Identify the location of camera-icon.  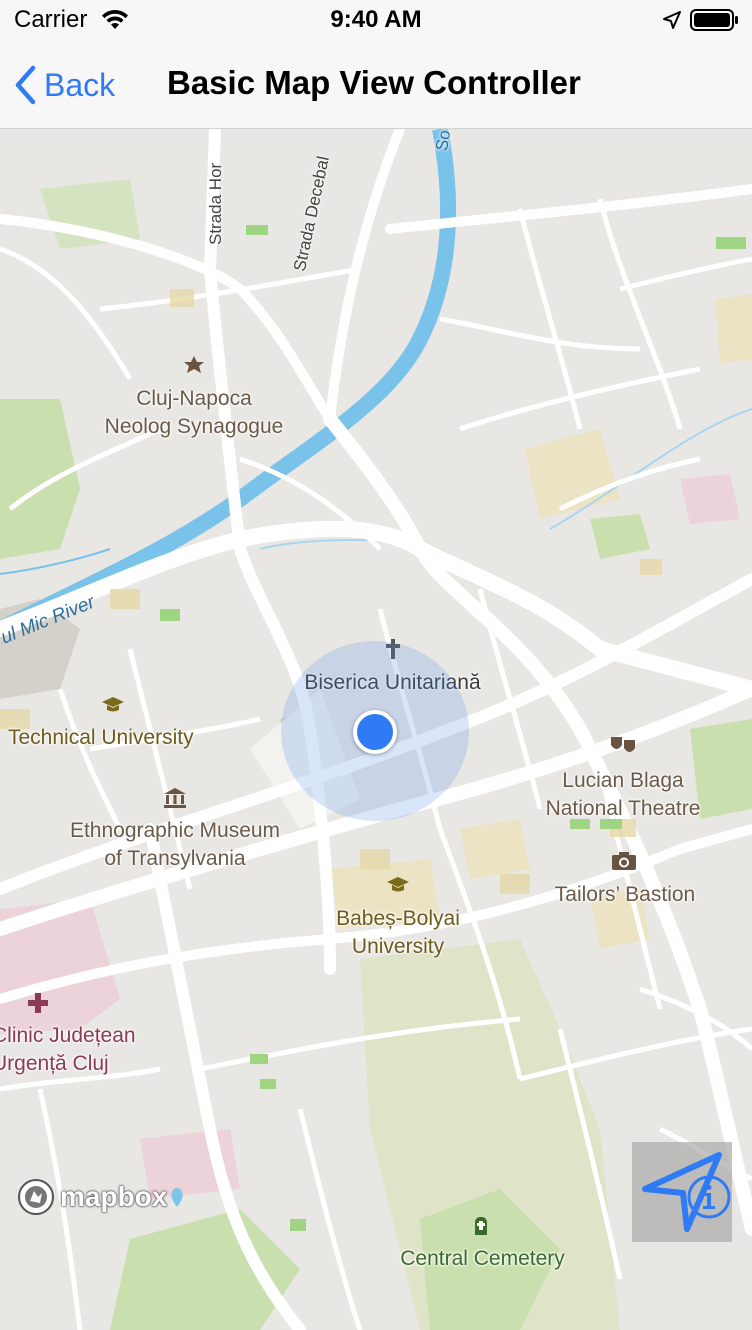
(624, 861).